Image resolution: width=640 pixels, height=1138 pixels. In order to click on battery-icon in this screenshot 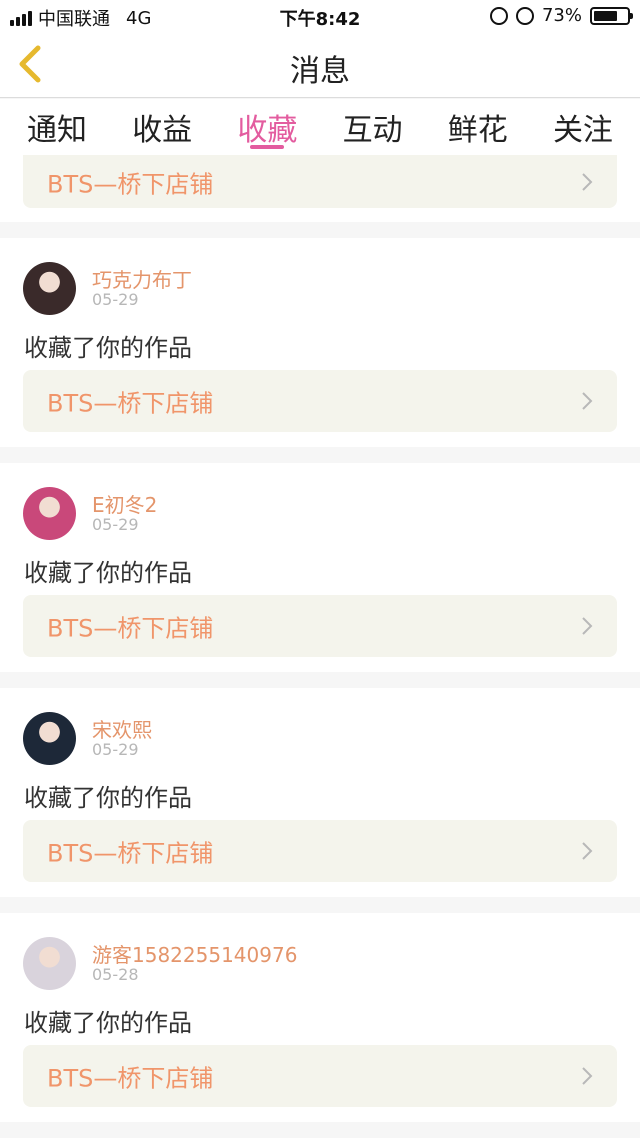, I will do `click(611, 15)`.